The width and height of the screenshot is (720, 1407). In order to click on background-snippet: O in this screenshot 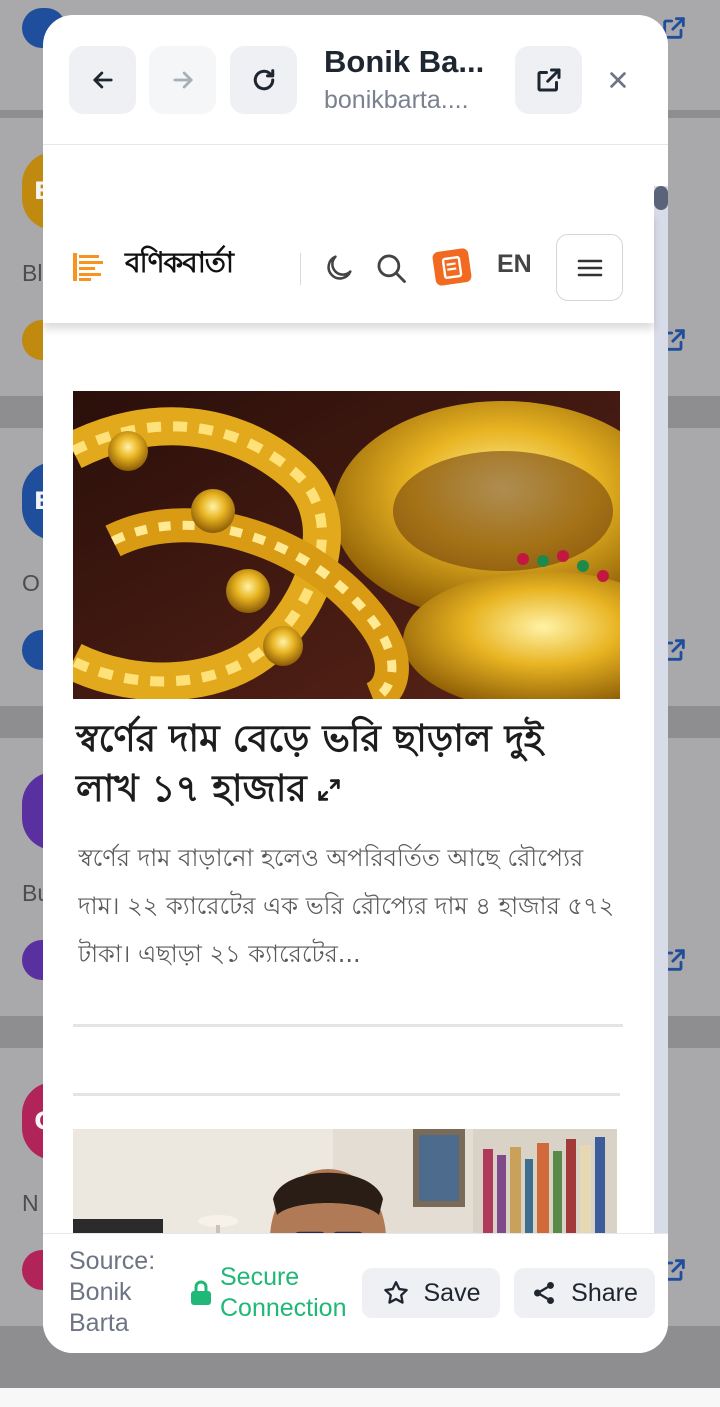, I will do `click(31, 583)`.